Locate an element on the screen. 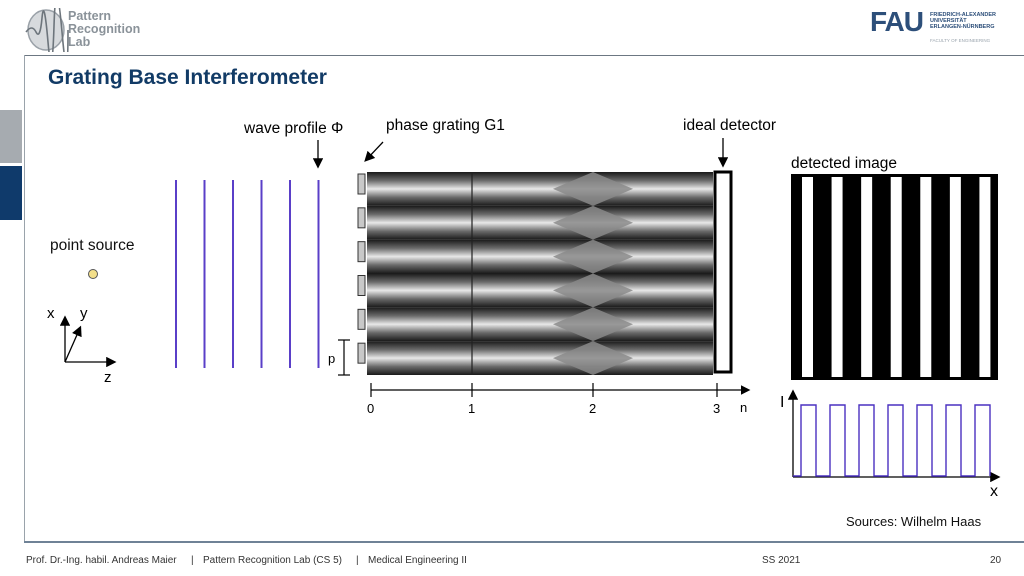  position-axis-label: x is located at coordinates (994, 491).